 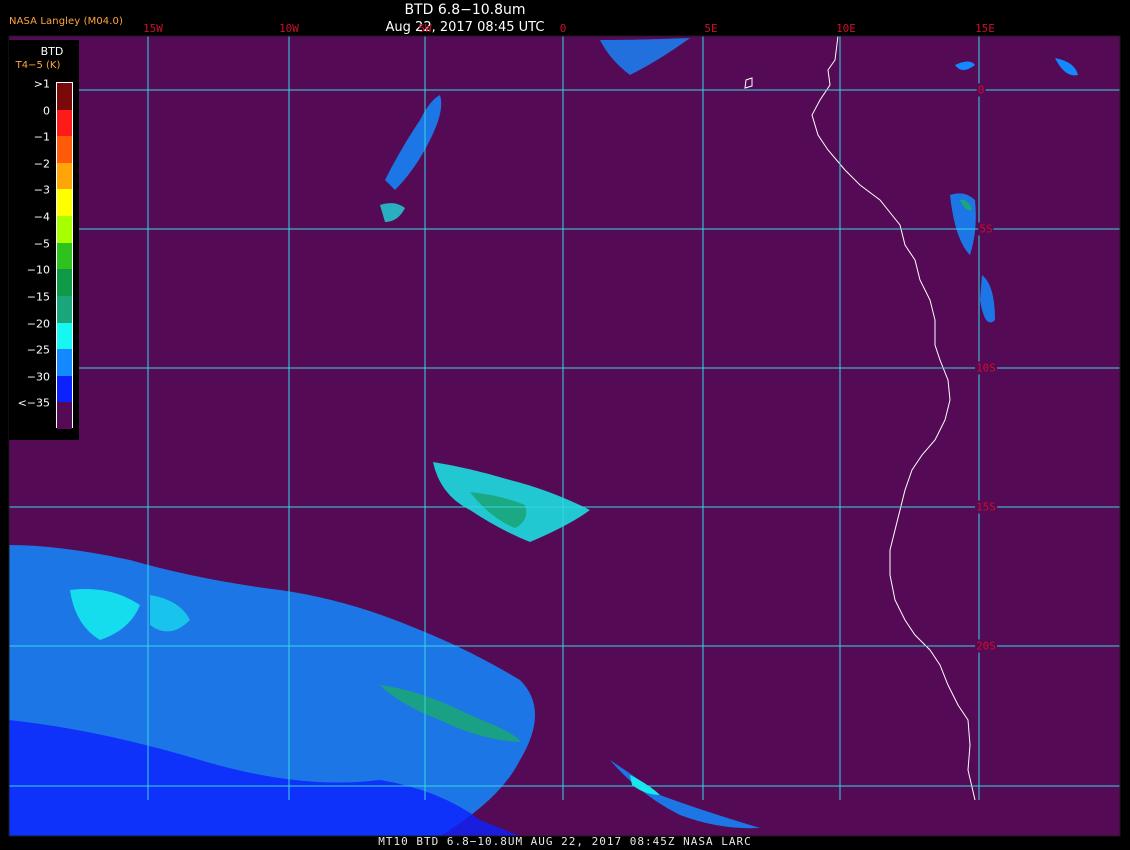 I want to click on lon-label-15w: 15W, so click(x=153, y=28).